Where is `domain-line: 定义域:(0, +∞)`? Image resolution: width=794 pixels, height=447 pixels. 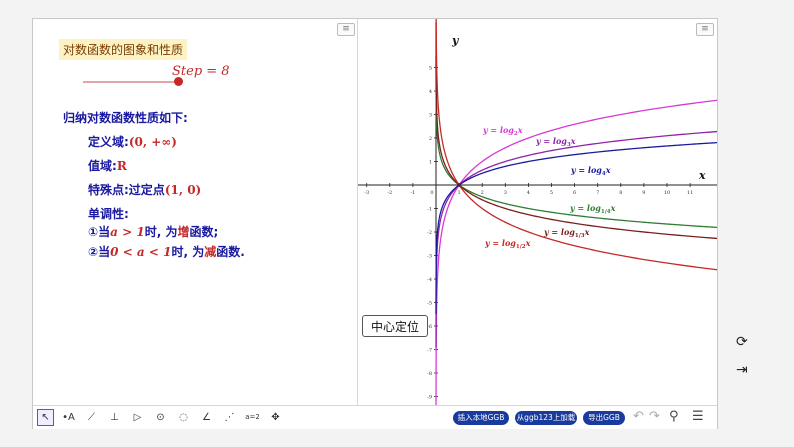
domain-line: 定义域:(0, +∞) is located at coordinates (132, 141).